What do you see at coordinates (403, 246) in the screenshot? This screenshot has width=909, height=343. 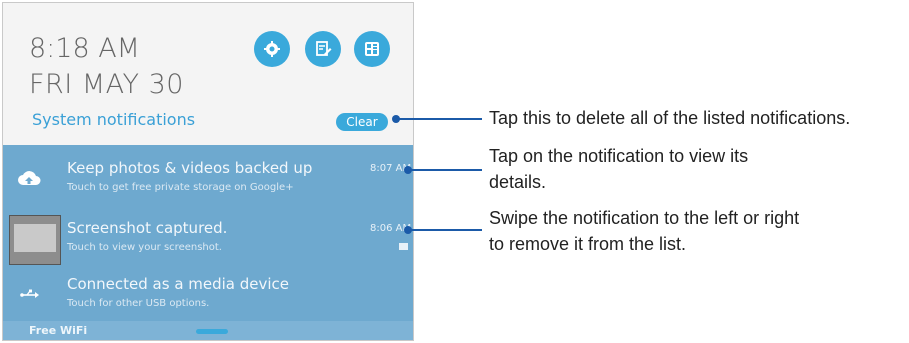 I see `image-icon` at bounding box center [403, 246].